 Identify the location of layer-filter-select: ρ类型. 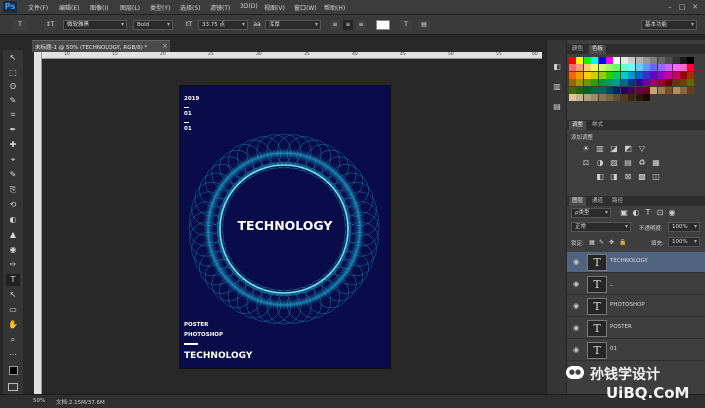
(591, 213).